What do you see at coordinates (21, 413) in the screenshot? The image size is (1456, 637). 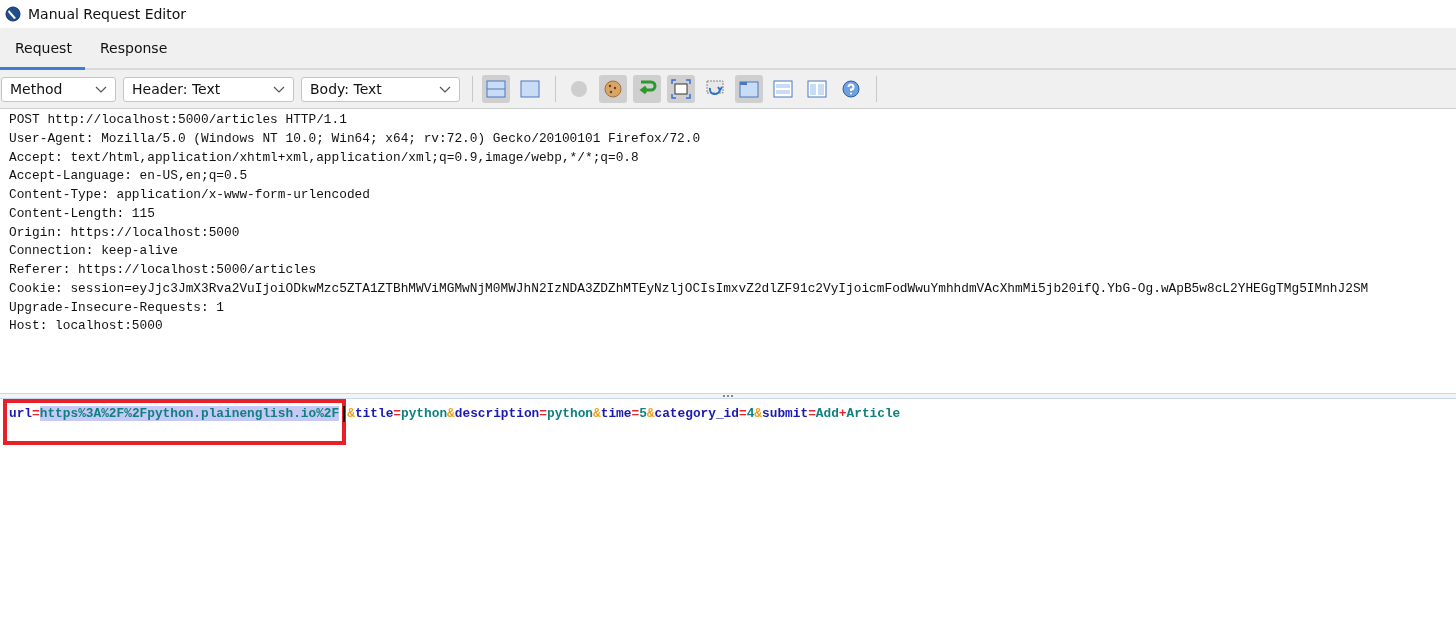 I see `param-key: url` at bounding box center [21, 413].